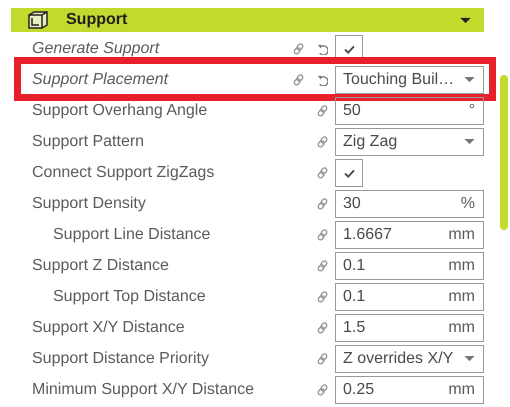 The width and height of the screenshot is (510, 407). What do you see at coordinates (123, 173) in the screenshot?
I see `setting-label: Connect Support ZigZags` at bounding box center [123, 173].